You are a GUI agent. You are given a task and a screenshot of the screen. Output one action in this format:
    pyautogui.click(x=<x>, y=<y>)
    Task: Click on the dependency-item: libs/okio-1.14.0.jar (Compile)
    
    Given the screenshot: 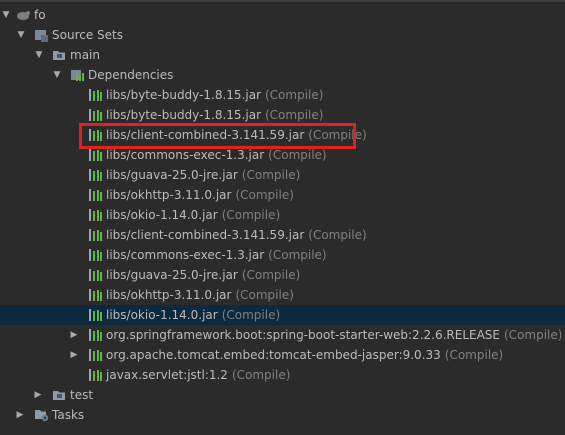 What is the action you would take?
    pyautogui.click(x=282, y=215)
    